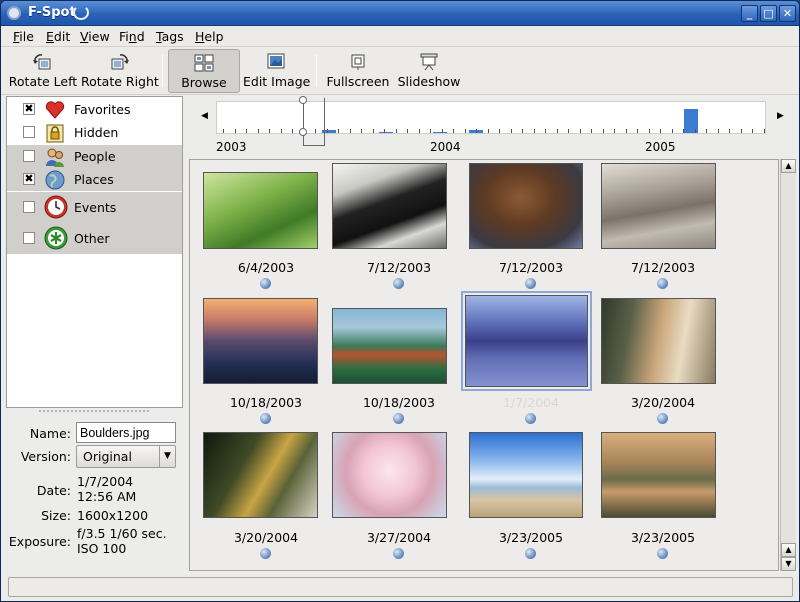 This screenshot has height=602, width=800. I want to click on iso-value: ISO 100, so click(102, 548).